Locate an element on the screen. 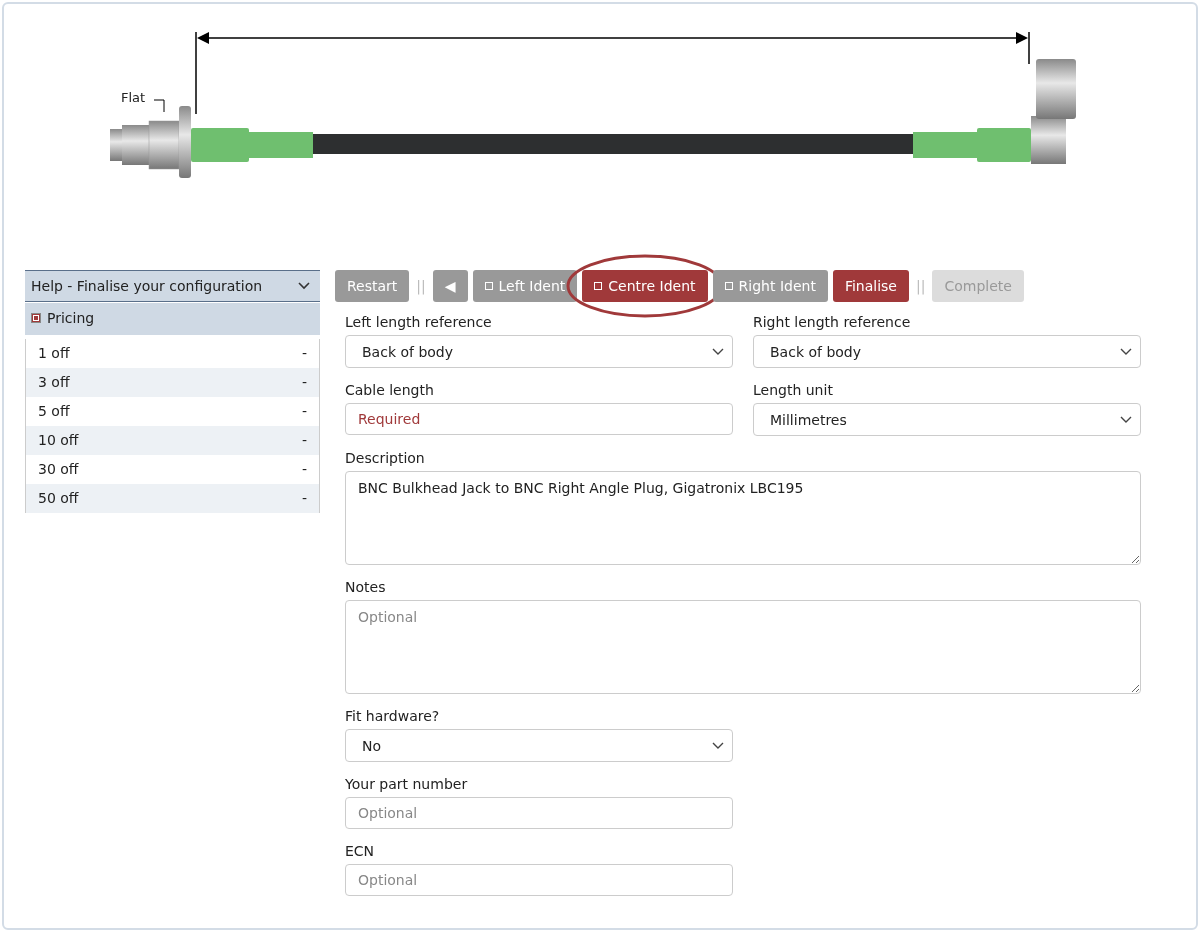 The image size is (1204, 936). step-button: Centre Ident is located at coordinates (645, 286).